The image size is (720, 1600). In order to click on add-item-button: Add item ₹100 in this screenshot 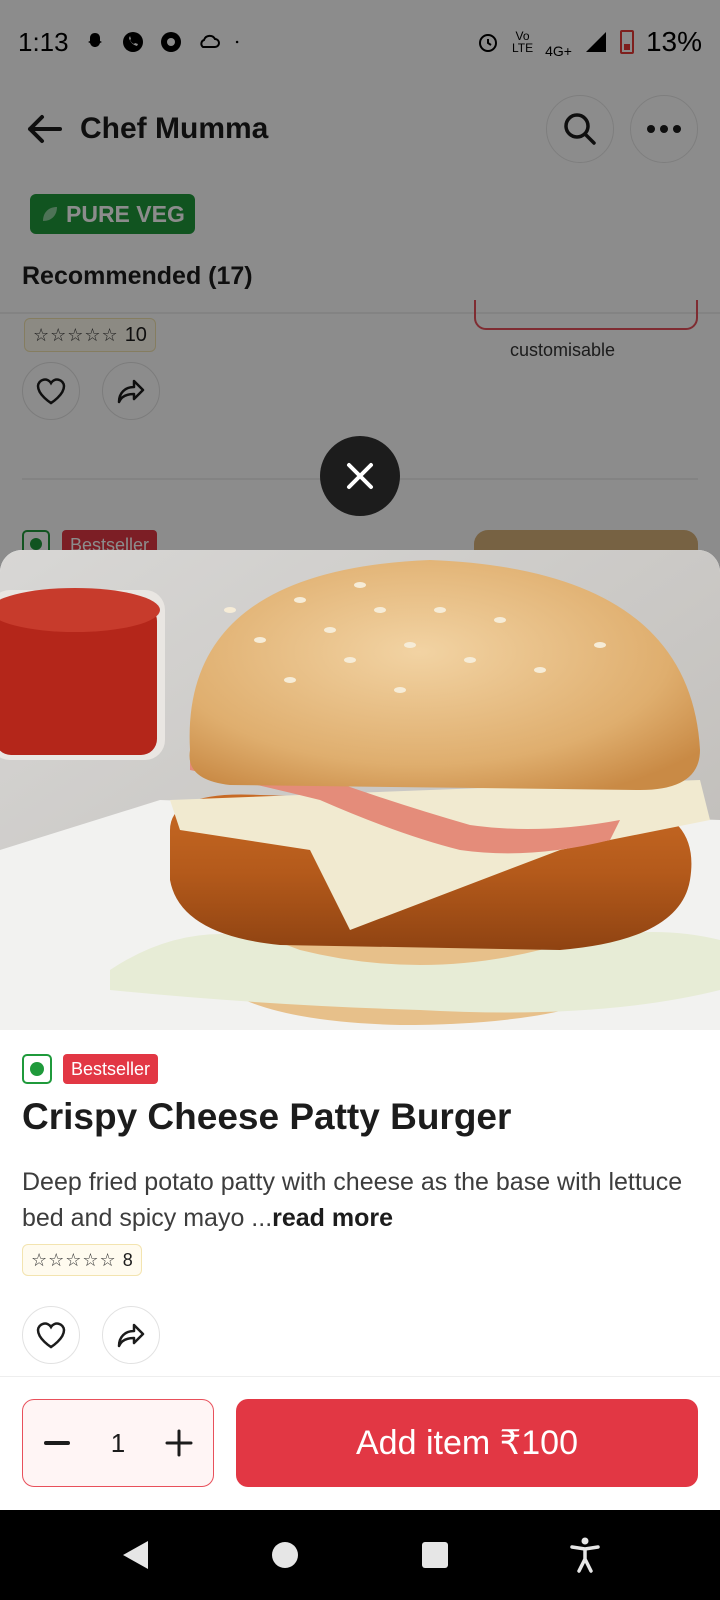, I will do `click(467, 1443)`.